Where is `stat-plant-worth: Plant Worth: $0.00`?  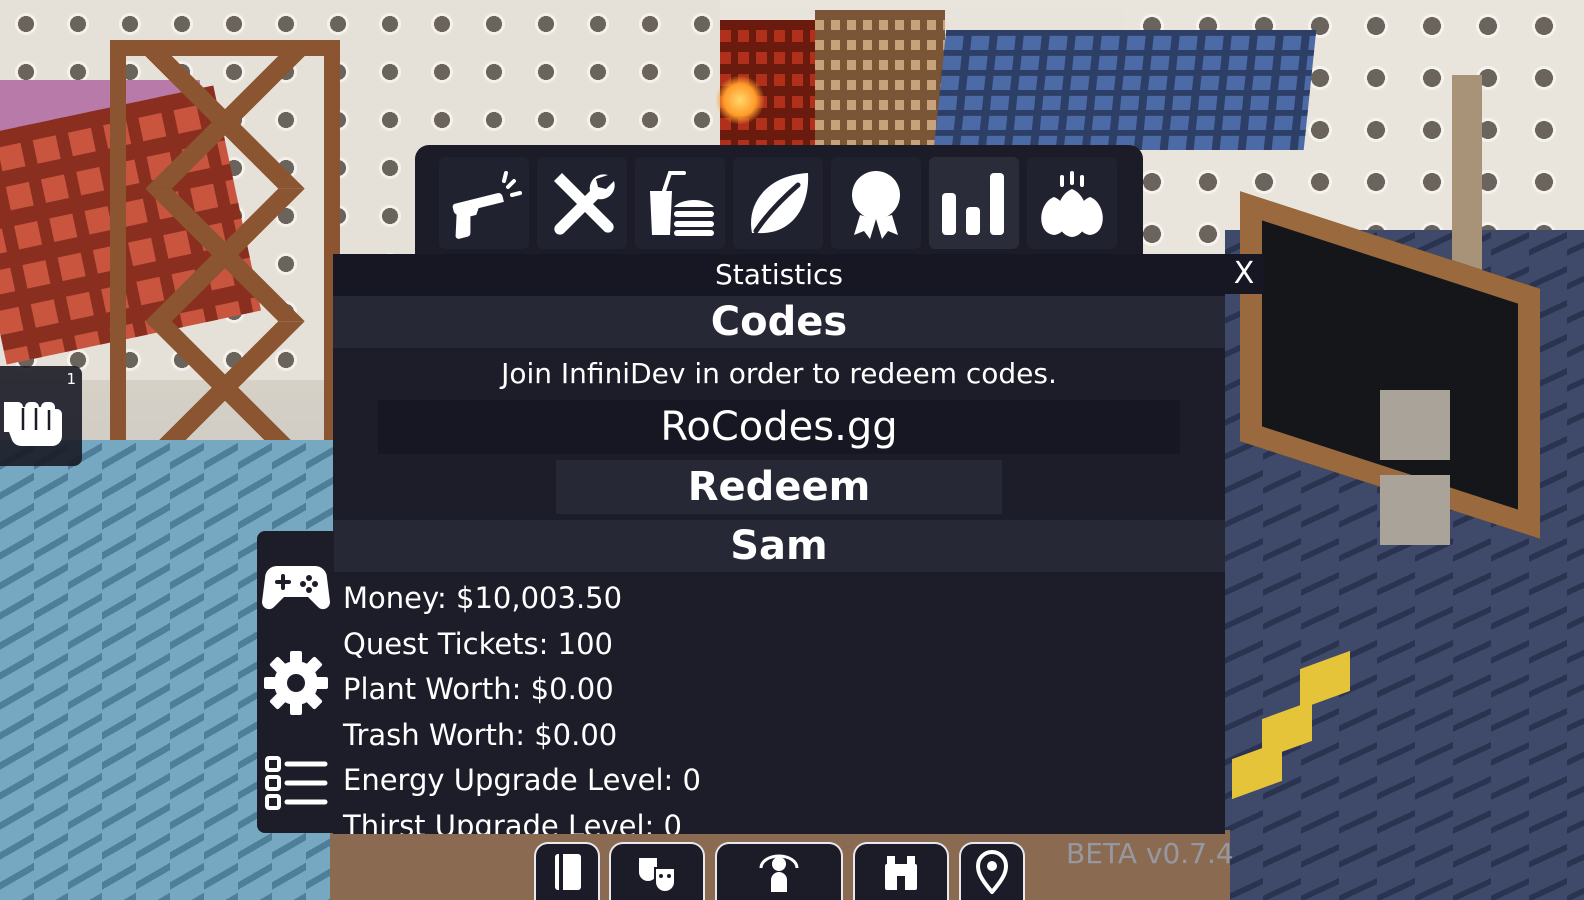
stat-plant-worth: Plant Worth: $0.00 is located at coordinates (478, 689).